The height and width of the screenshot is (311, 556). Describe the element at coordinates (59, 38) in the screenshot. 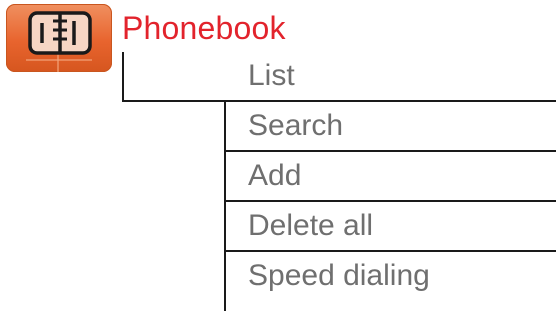

I see `phonebook-icon` at that location.